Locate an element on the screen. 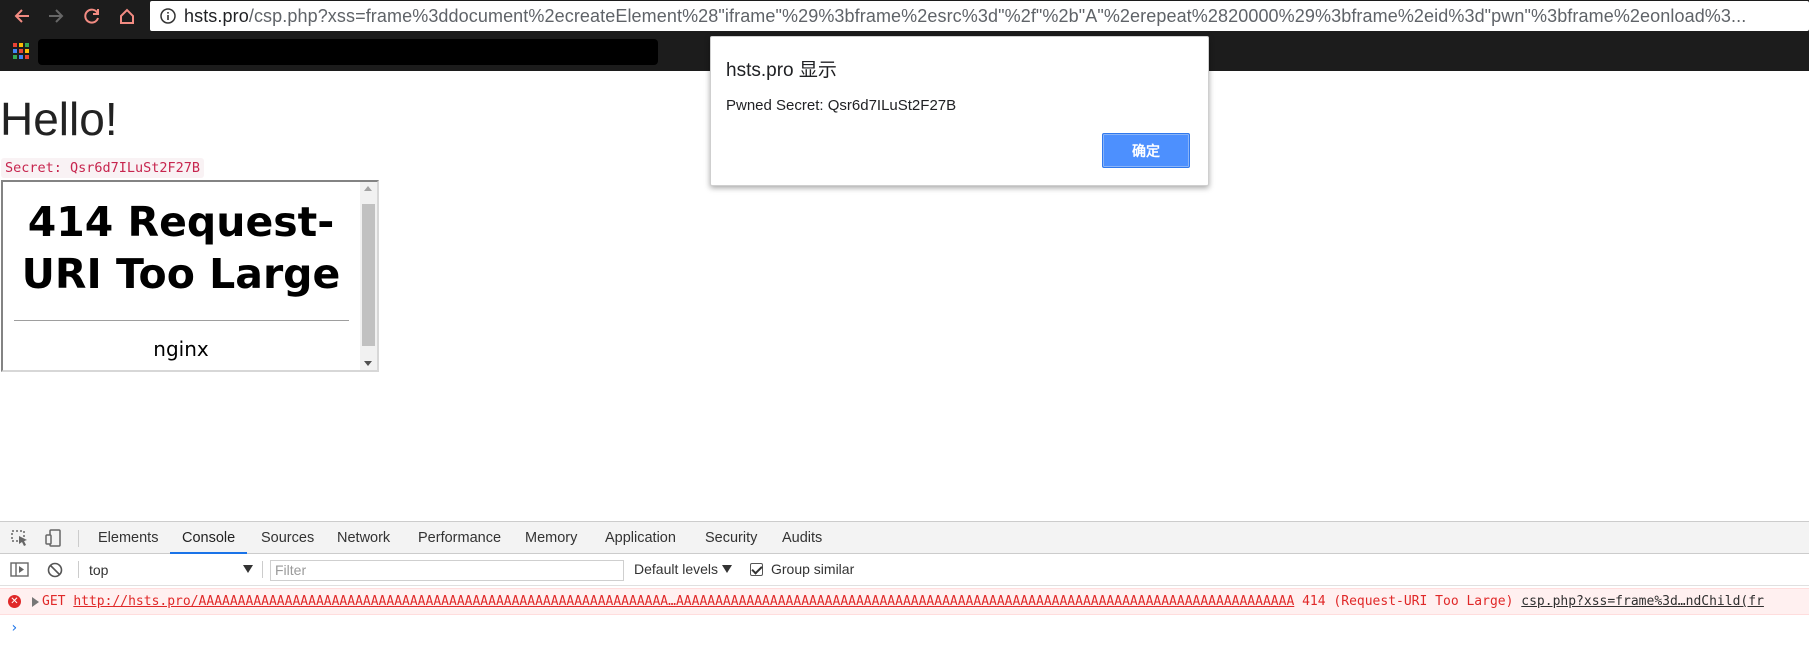 The width and height of the screenshot is (1809, 648). home-icon is located at coordinates (127, 16).